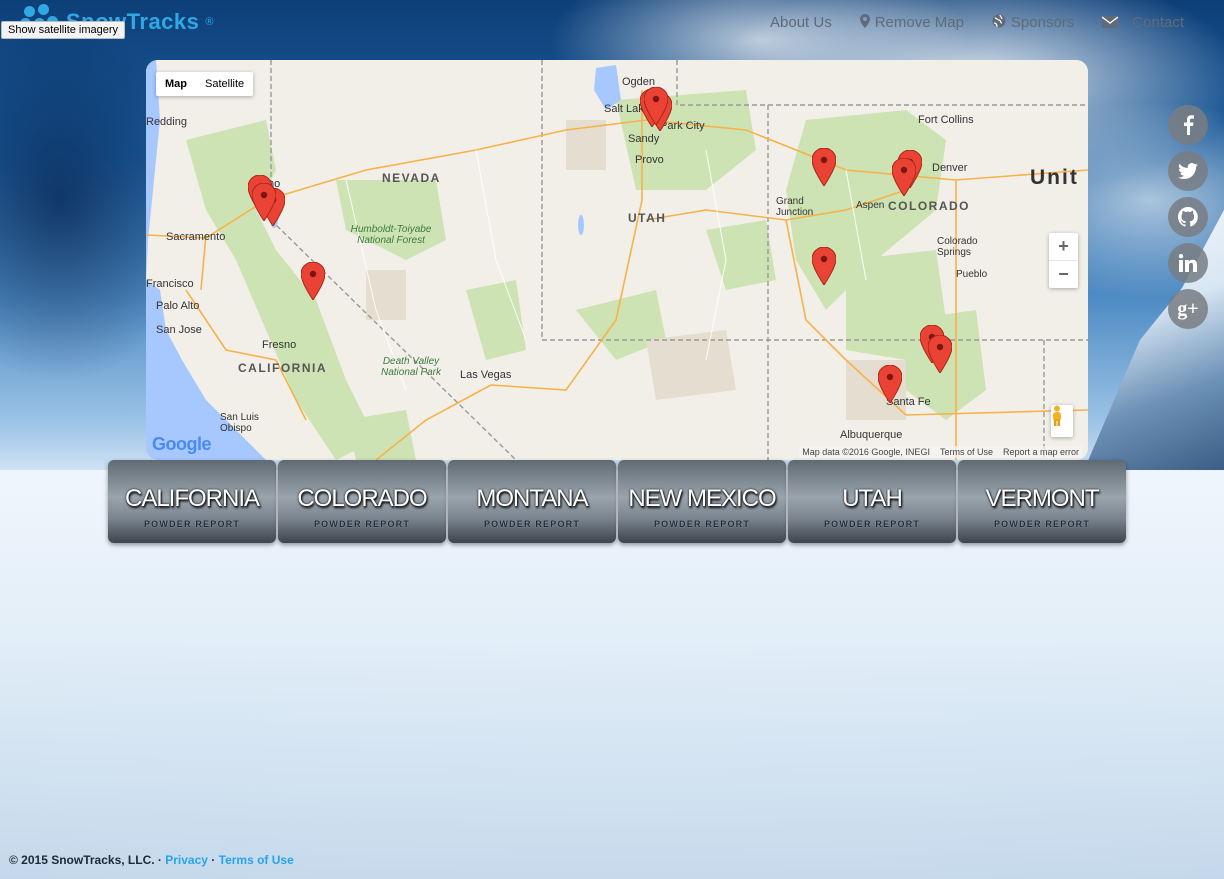  I want to click on state-tile-name: COLORADO, so click(362, 498).